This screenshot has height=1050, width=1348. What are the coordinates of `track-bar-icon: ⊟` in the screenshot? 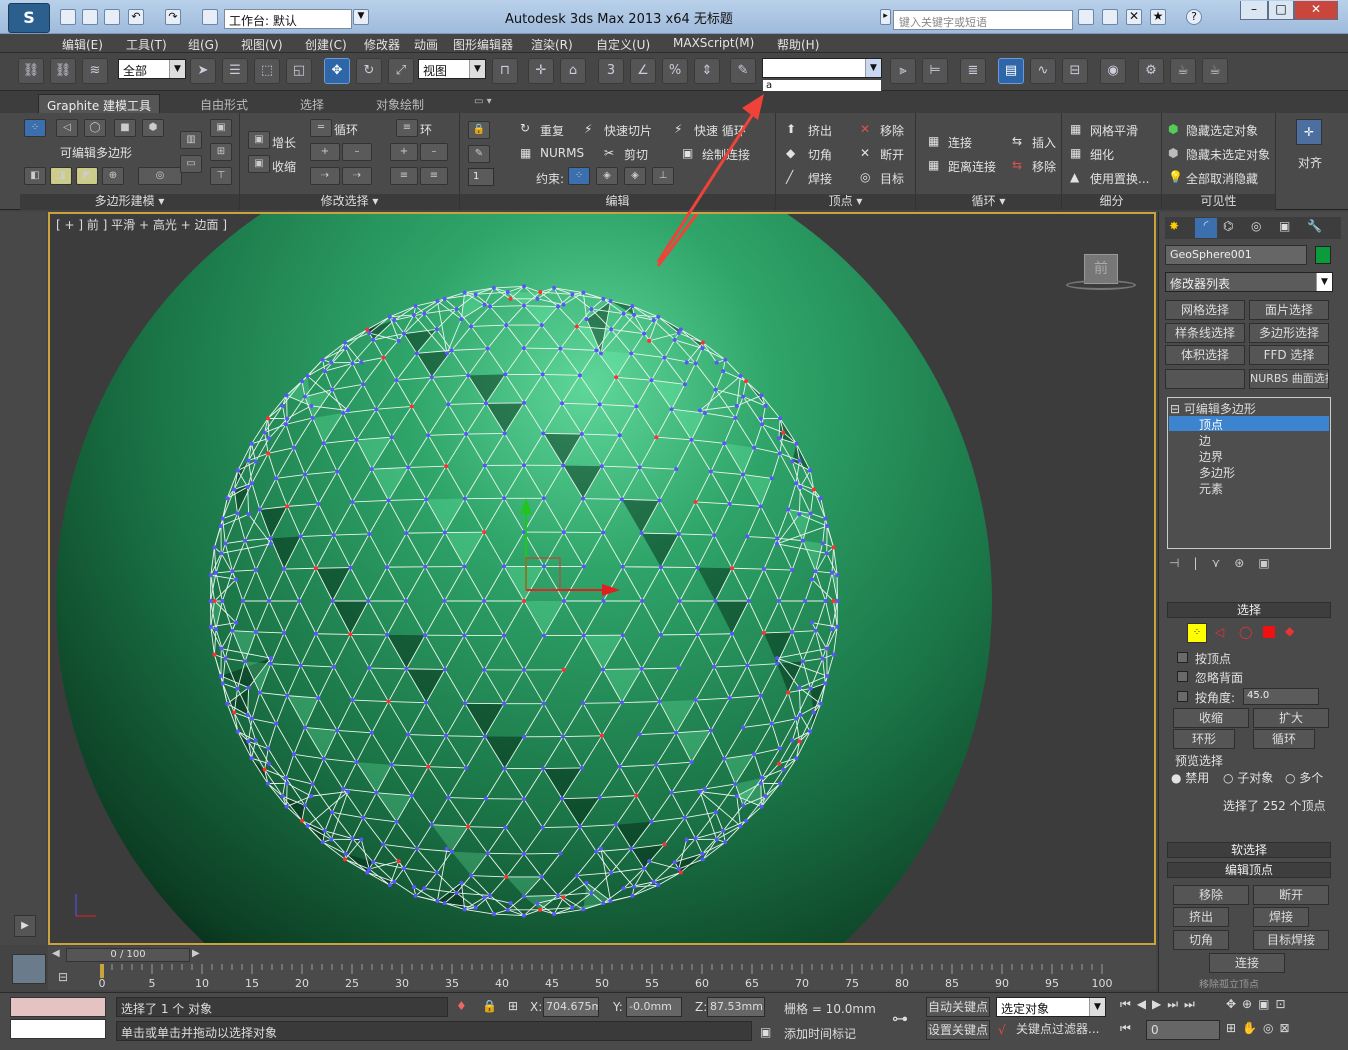 It's located at (70, 979).